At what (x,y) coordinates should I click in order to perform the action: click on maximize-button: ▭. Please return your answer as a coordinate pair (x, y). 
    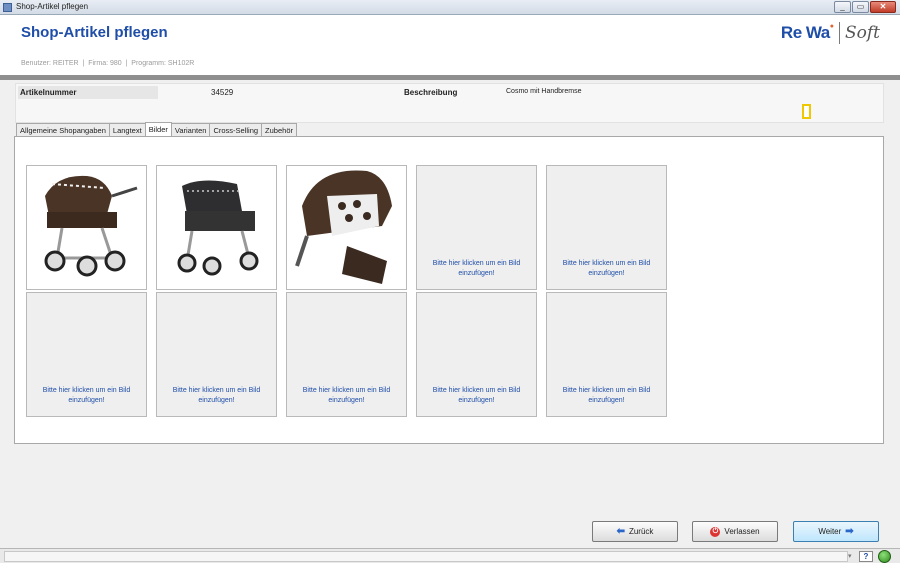
    Looking at the image, I should click on (860, 7).